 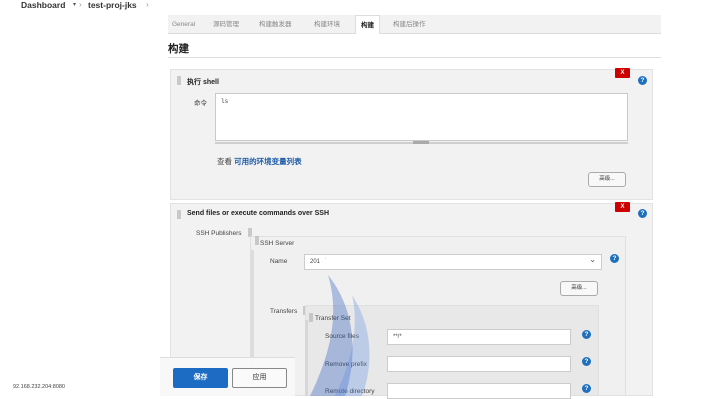 What do you see at coordinates (350, 6) in the screenshot?
I see `breadcrumb: Dashboard ▾ › test-proj-jks ›` at bounding box center [350, 6].